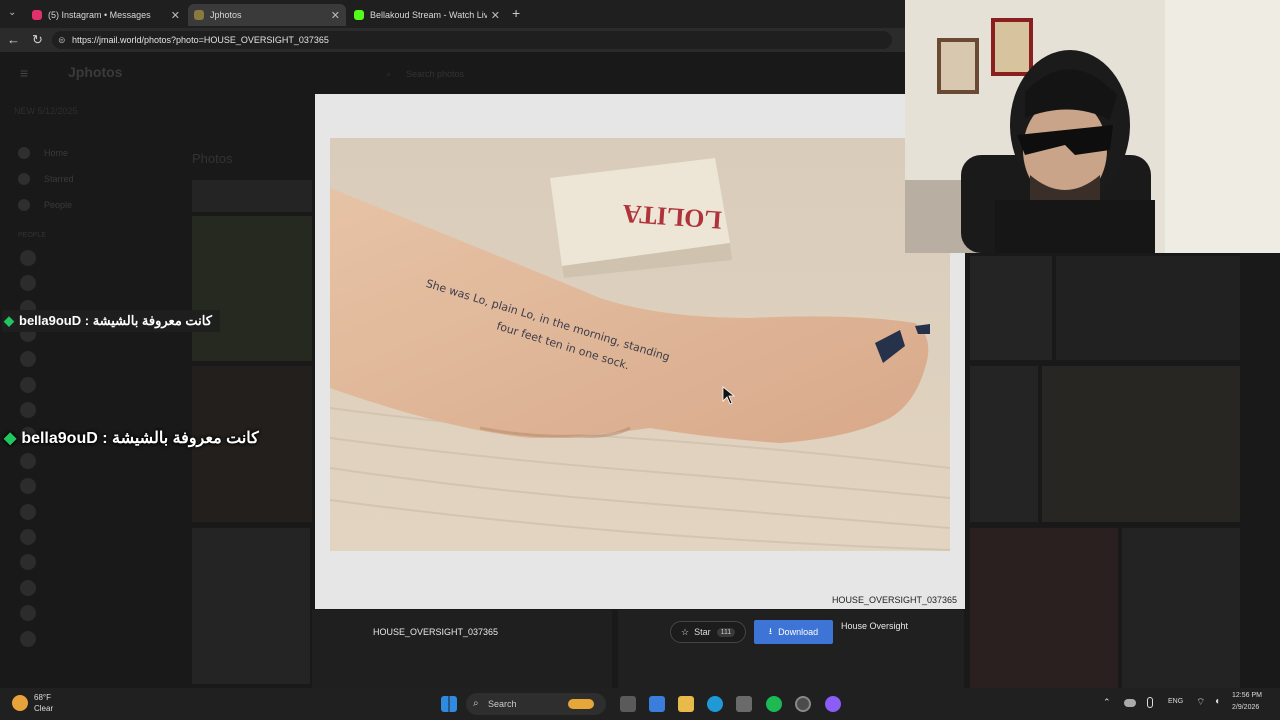 The height and width of the screenshot is (720, 1280). Describe the element at coordinates (12, 12) in the screenshot. I see `tab-list-chevron-icon: ⌄` at that location.